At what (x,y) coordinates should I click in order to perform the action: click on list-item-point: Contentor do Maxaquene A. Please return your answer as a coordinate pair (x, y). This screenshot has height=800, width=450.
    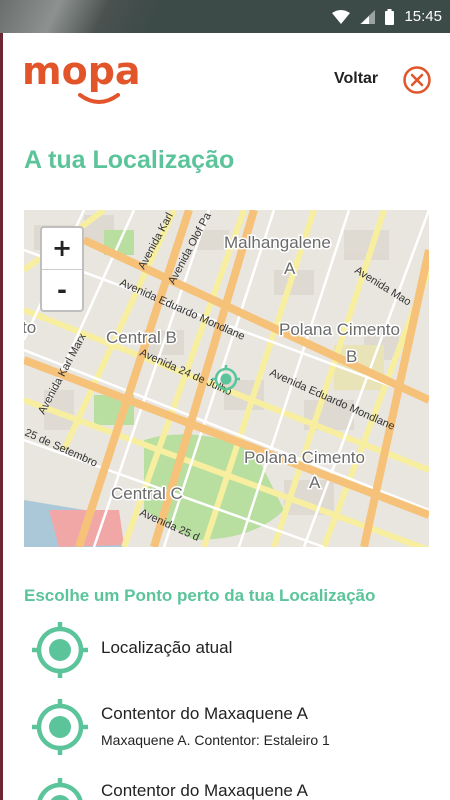
    Looking at the image, I should click on (224, 788).